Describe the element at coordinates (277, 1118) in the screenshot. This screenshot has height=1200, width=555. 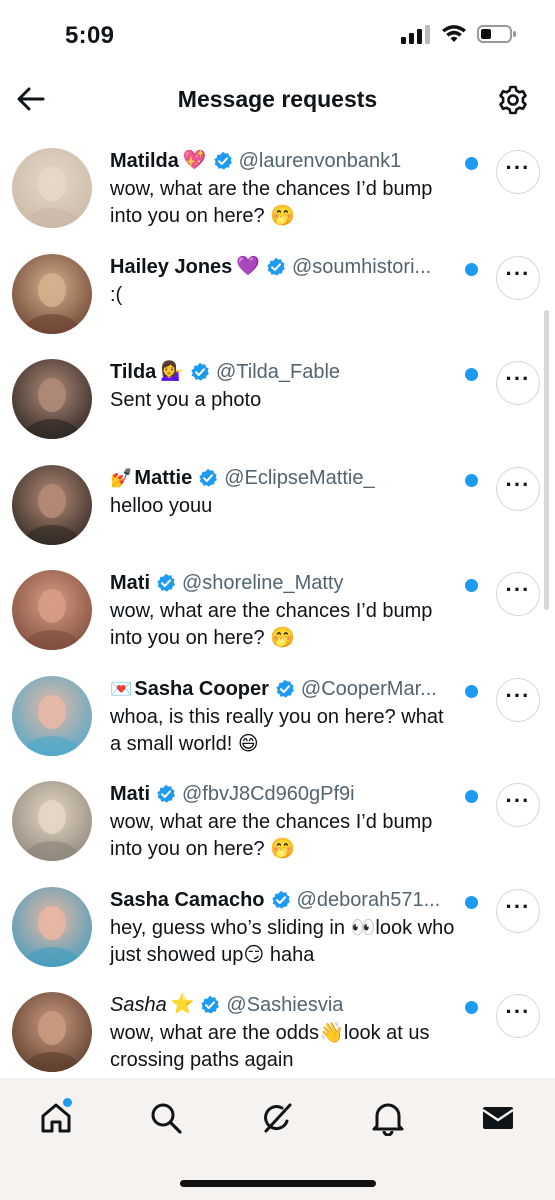
I see `tab-grok` at that location.